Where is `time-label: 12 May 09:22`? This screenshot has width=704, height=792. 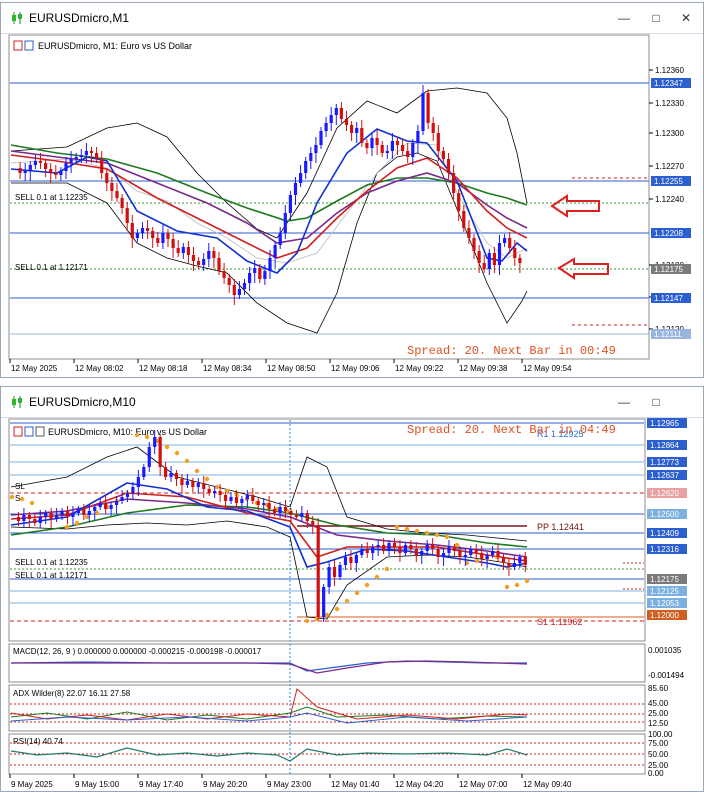
time-label: 12 May 09:22 is located at coordinates (419, 368).